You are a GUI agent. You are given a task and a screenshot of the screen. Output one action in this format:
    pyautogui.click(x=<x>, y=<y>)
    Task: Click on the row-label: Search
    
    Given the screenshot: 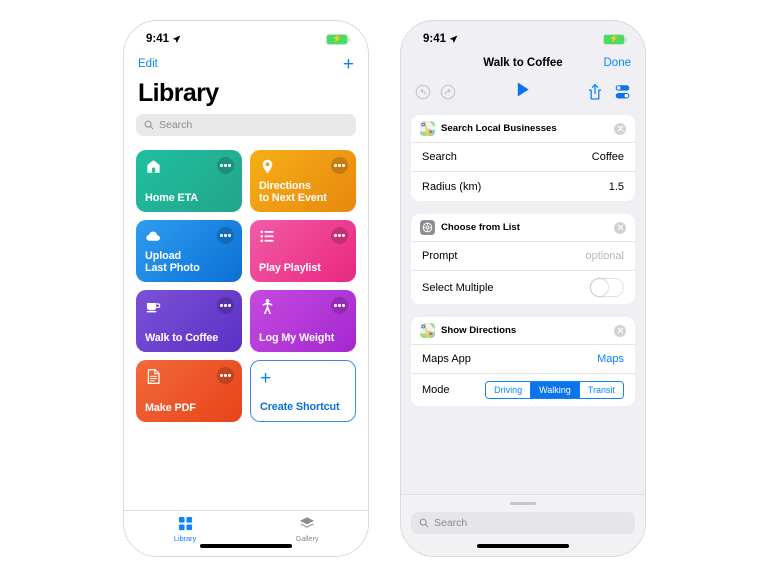 What is the action you would take?
    pyautogui.click(x=439, y=157)
    